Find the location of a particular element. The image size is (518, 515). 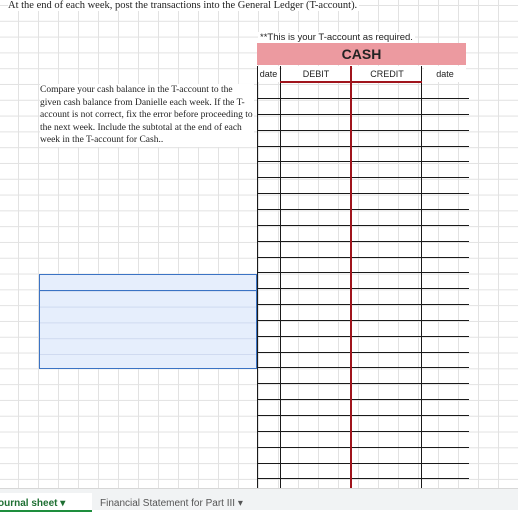

tab-journal-sheet: ournal sheet ▾ is located at coordinates (46, 502).